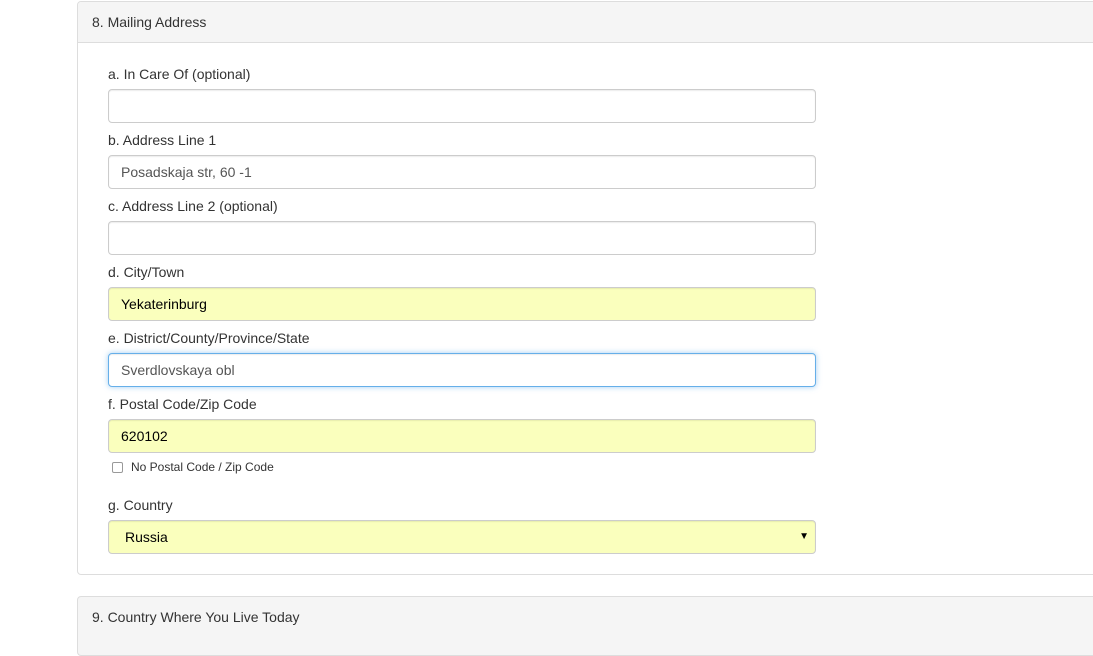  Describe the element at coordinates (196, 617) in the screenshot. I see `next-section-title: 9. Country Where You Live Today` at that location.